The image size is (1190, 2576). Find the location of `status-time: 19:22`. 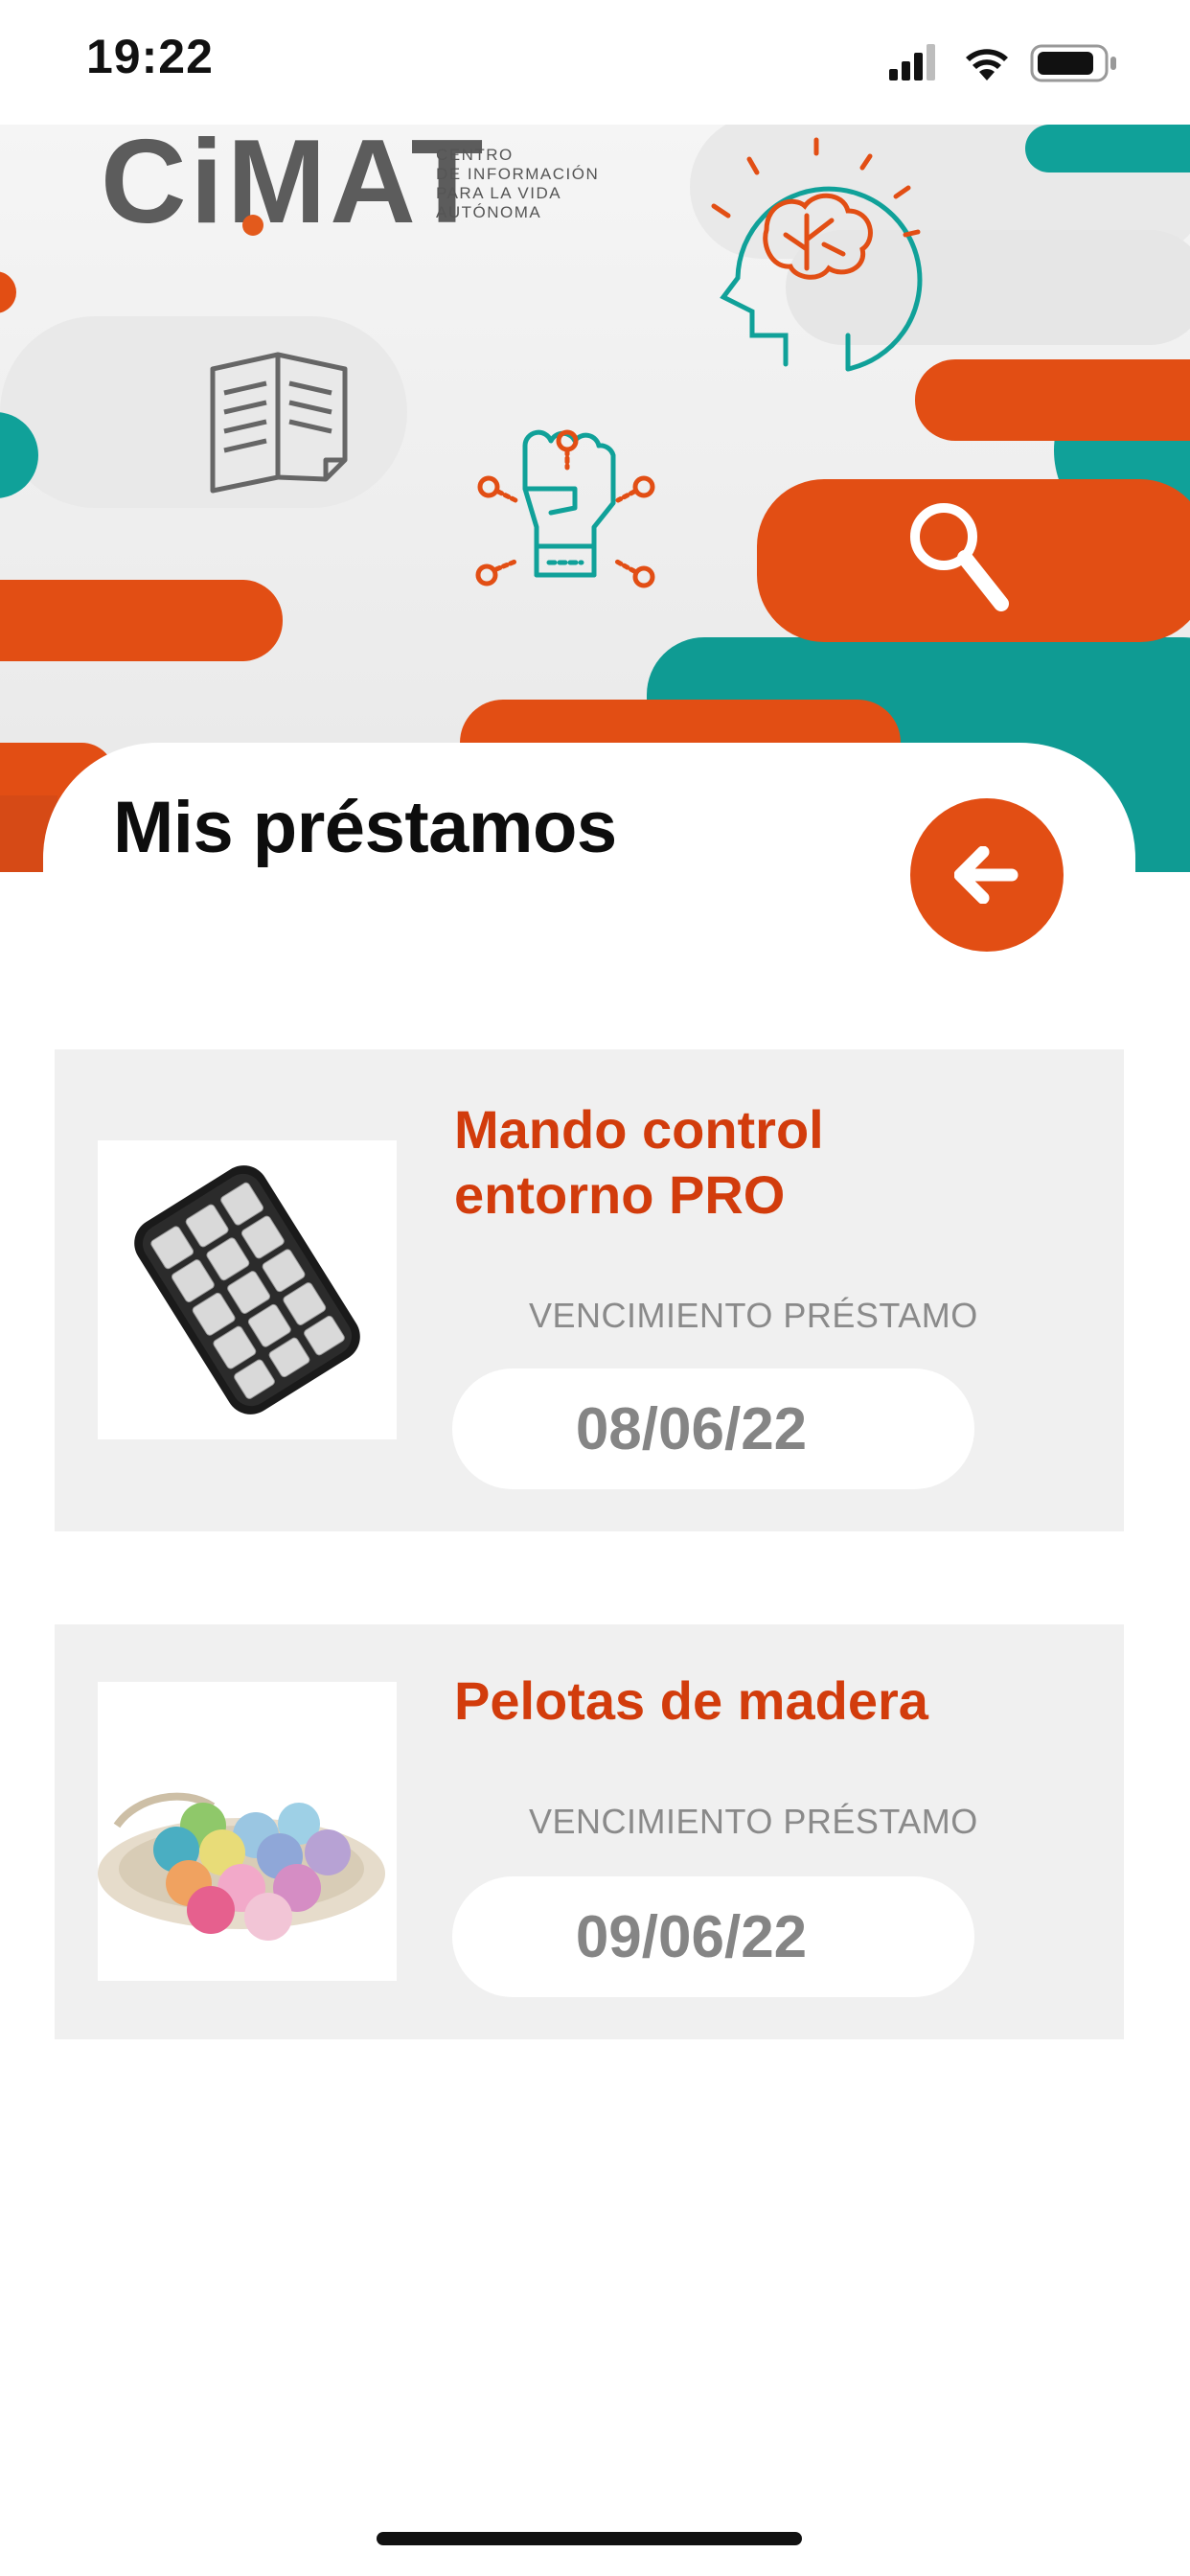

status-time: 19:22 is located at coordinates (150, 56).